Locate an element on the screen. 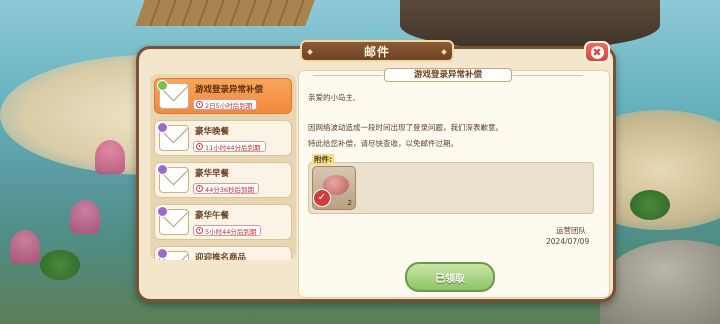 This screenshot has height=324, width=720. attachment-label: 附件: is located at coordinates (323, 159).